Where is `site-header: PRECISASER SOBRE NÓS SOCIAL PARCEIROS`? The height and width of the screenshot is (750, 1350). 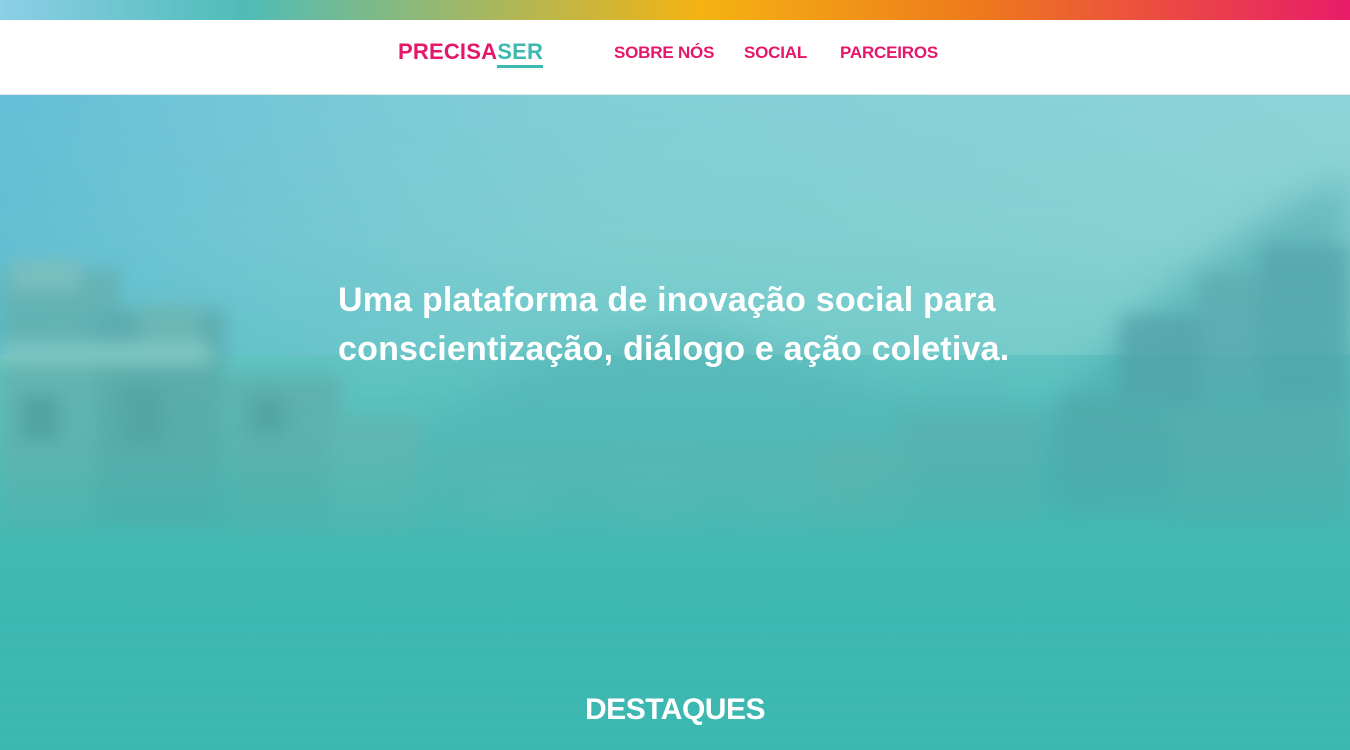
site-header: PRECISASER SOBRE NÓS SOCIAL PARCEIROS is located at coordinates (675, 57).